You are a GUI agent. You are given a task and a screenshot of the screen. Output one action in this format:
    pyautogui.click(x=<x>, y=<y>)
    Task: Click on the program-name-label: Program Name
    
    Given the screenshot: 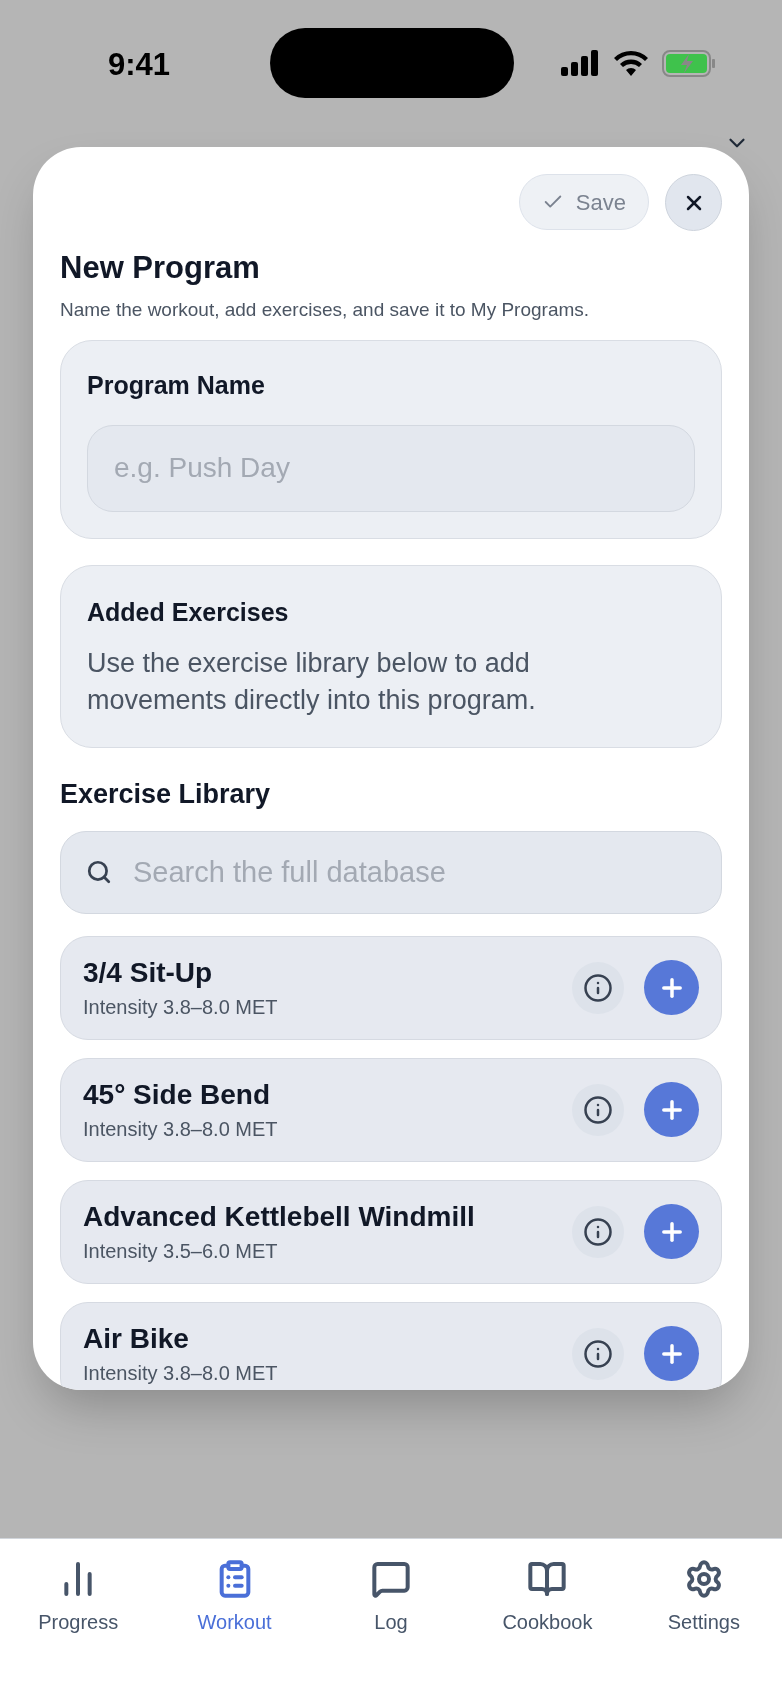 What is the action you would take?
    pyautogui.click(x=176, y=385)
    